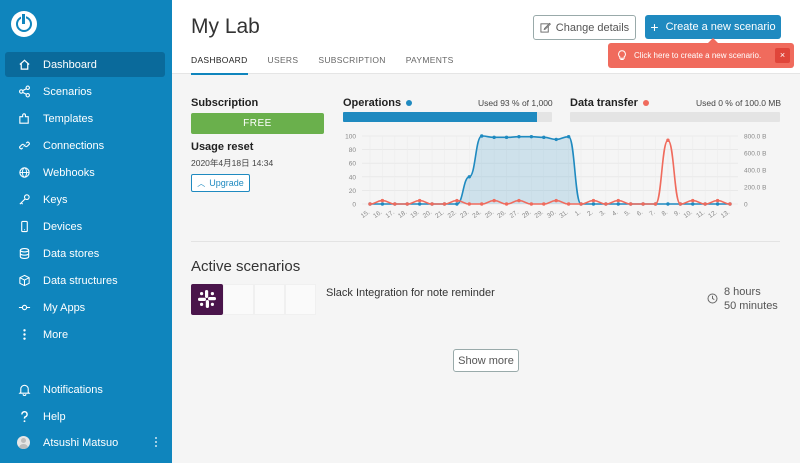 The width and height of the screenshot is (800, 463). Describe the element at coordinates (201, 183) in the screenshot. I see `chevron-up-icon: ︿` at that location.